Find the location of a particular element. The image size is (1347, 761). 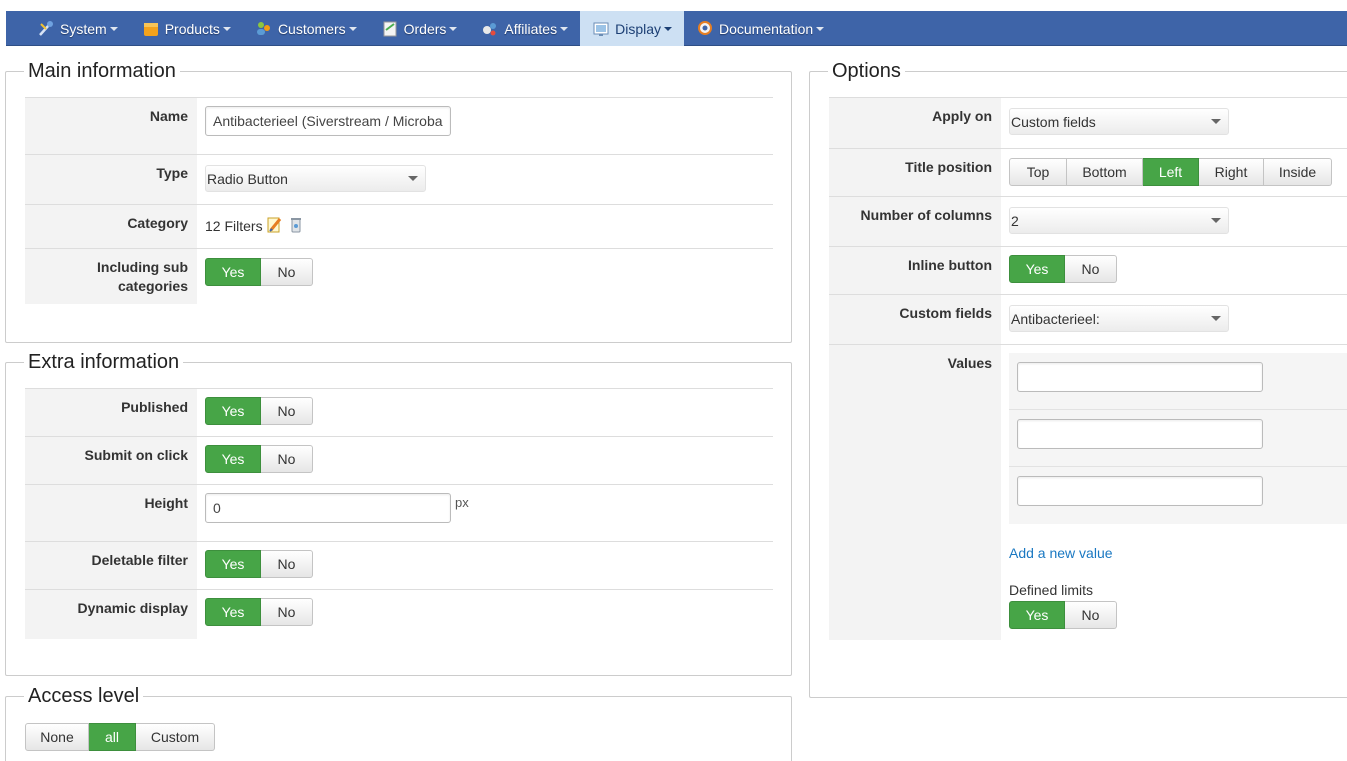

category-value: 12 Filters is located at coordinates (234, 226).